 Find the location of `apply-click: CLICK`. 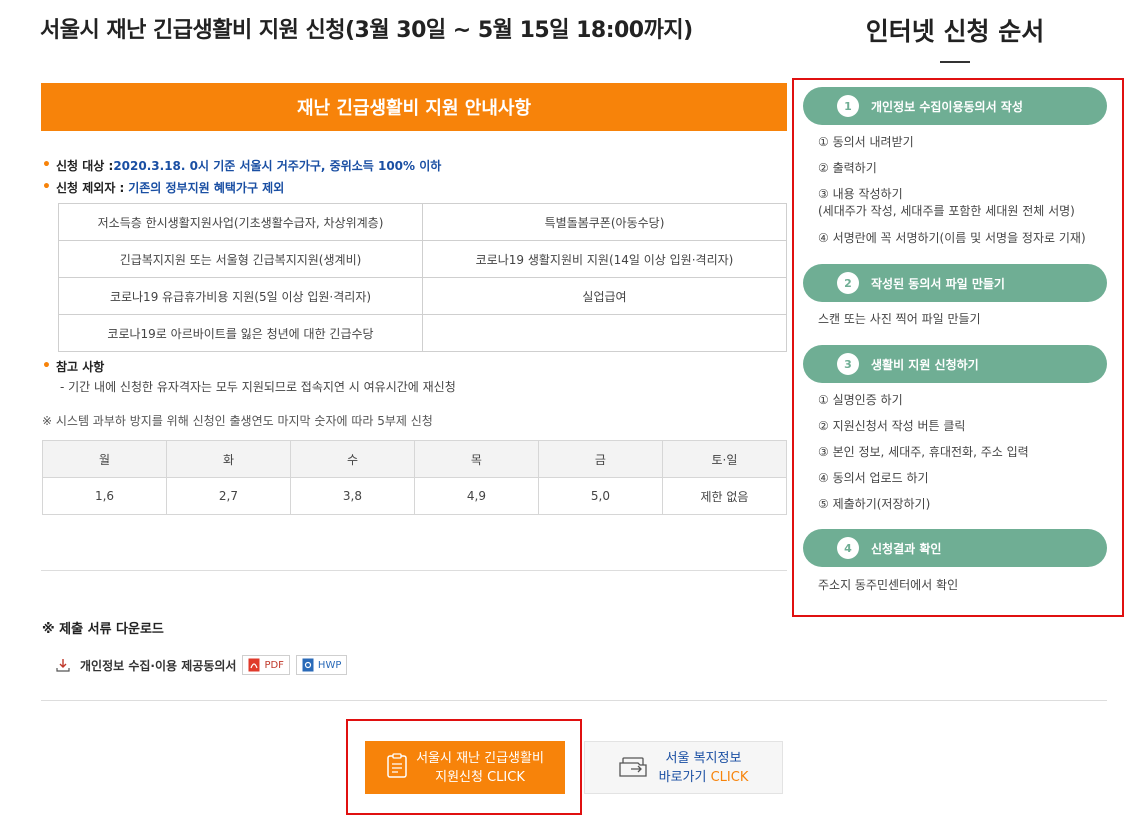

apply-click: CLICK is located at coordinates (506, 777).